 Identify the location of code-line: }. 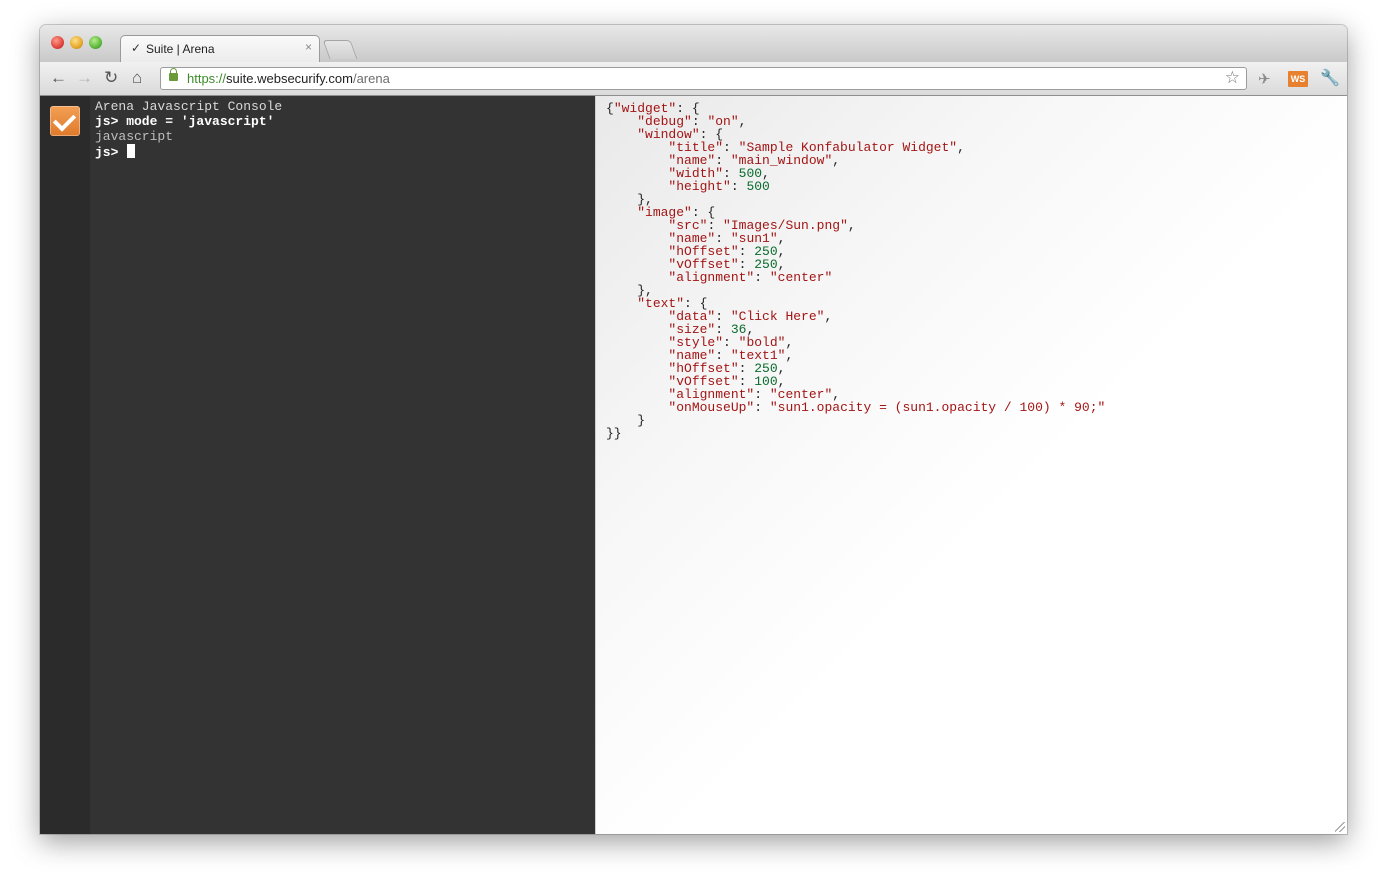
(976, 420).